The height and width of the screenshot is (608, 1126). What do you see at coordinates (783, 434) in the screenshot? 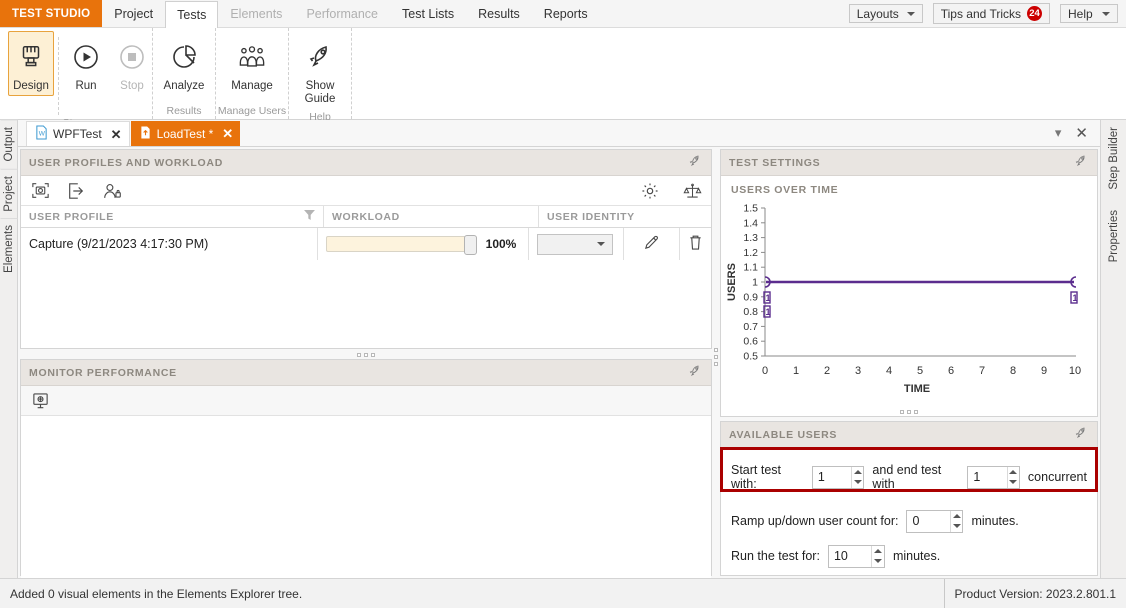
I see `available-users-panel-title: AVAILABLE USERS` at bounding box center [783, 434].